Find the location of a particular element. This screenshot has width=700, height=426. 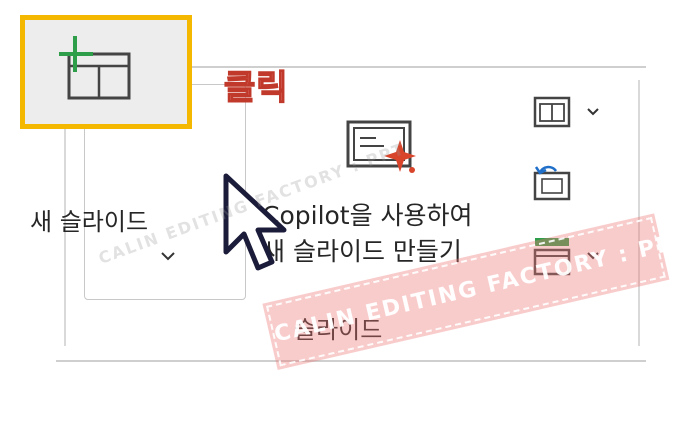

click-callout: 클릭 is located at coordinates (256, 88).